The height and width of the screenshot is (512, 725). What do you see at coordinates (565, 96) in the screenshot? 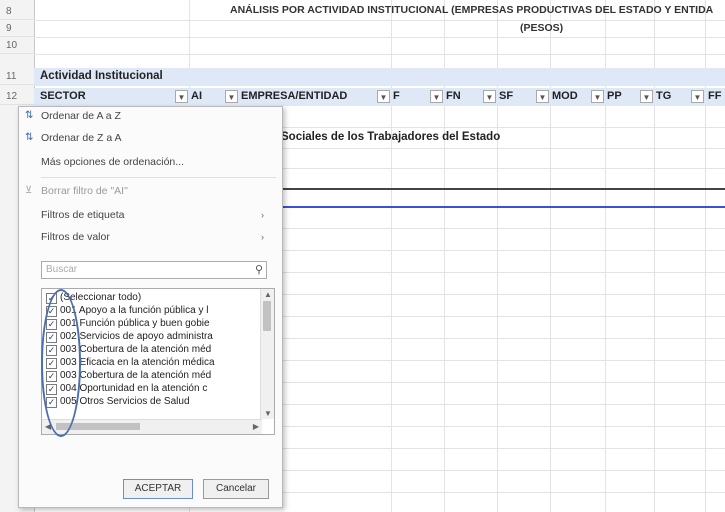
I see `column-header-mod: MOD` at bounding box center [565, 96].